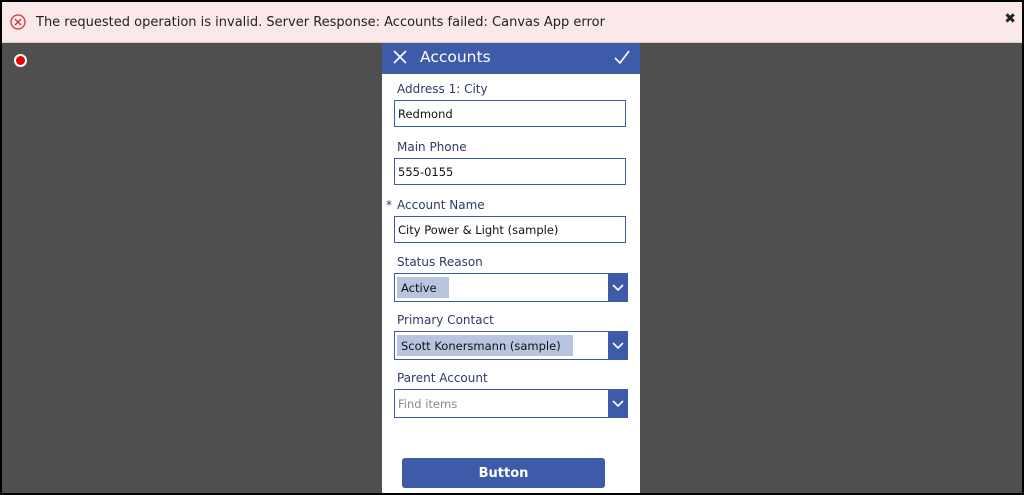 Image resolution: width=1024 pixels, height=495 pixels. Describe the element at coordinates (389, 205) in the screenshot. I see `required-asterisk: *` at that location.